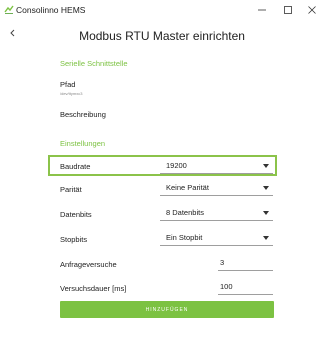 Image resolution: width=324 pixels, height=354 pixels. I want to click on stopbits-select: Ein Stopbit, so click(216, 238).